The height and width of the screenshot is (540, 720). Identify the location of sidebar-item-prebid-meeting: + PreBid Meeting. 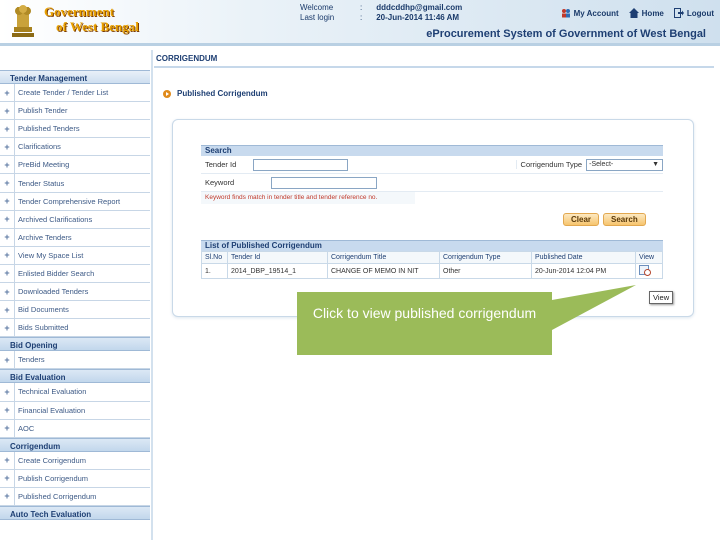
(75, 165).